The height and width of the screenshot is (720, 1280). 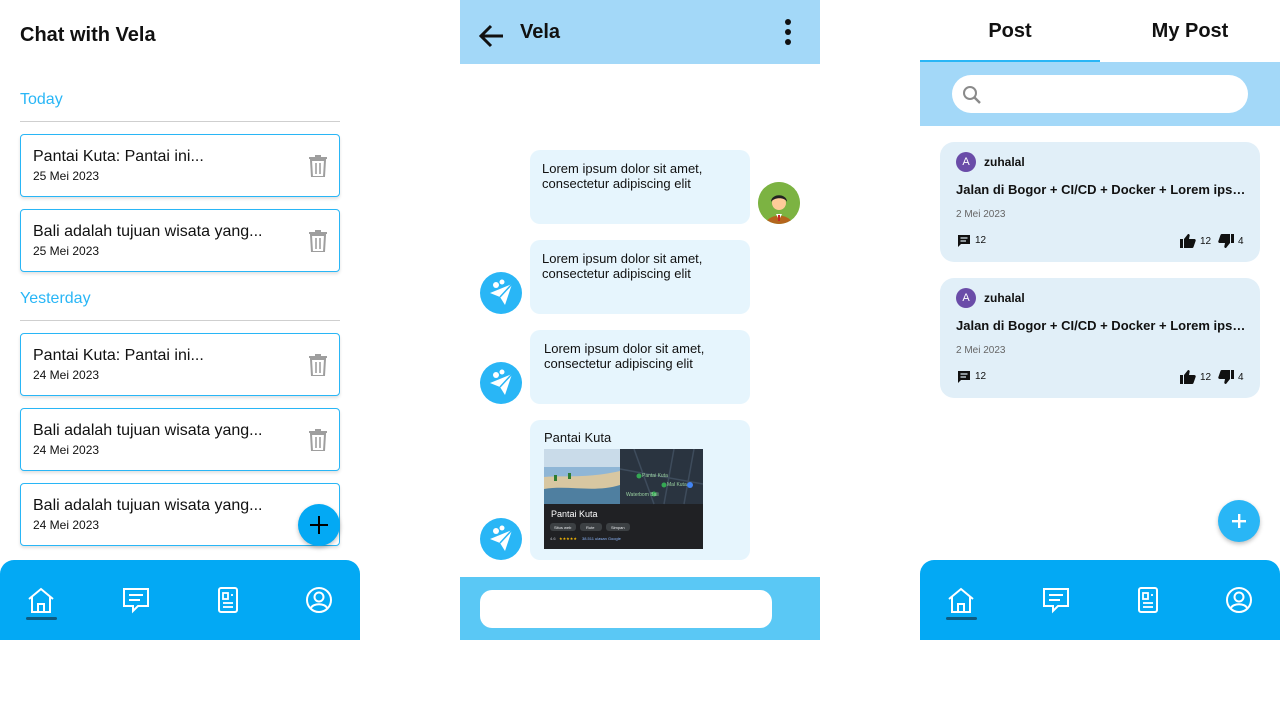 I want to click on chat-partner-name: Vela, so click(x=540, y=32).